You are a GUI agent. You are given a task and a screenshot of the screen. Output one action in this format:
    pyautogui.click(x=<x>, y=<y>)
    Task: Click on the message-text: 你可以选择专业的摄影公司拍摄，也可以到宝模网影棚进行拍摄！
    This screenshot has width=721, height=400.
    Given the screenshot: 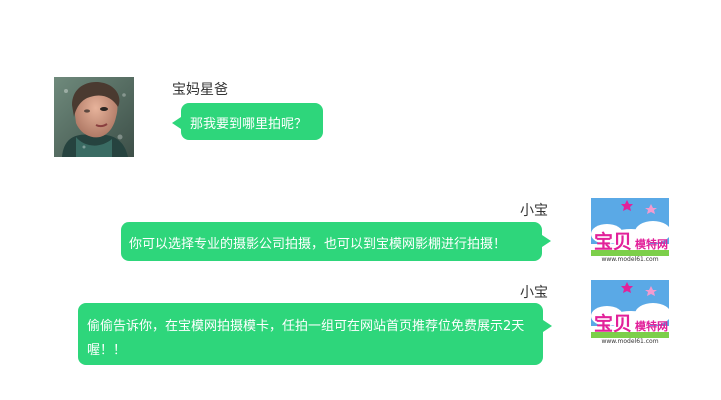 What is the action you would take?
    pyautogui.click(x=318, y=244)
    